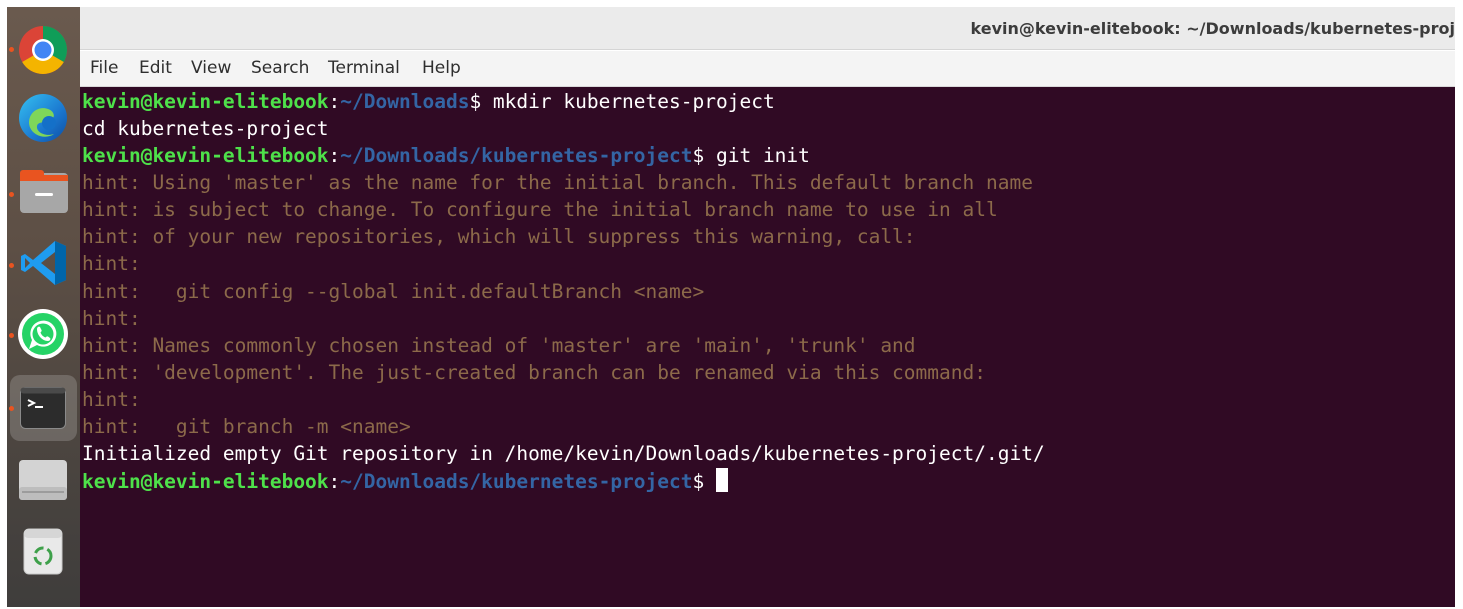 The image size is (1463, 609). What do you see at coordinates (104, 68) in the screenshot?
I see `menu-file: File` at bounding box center [104, 68].